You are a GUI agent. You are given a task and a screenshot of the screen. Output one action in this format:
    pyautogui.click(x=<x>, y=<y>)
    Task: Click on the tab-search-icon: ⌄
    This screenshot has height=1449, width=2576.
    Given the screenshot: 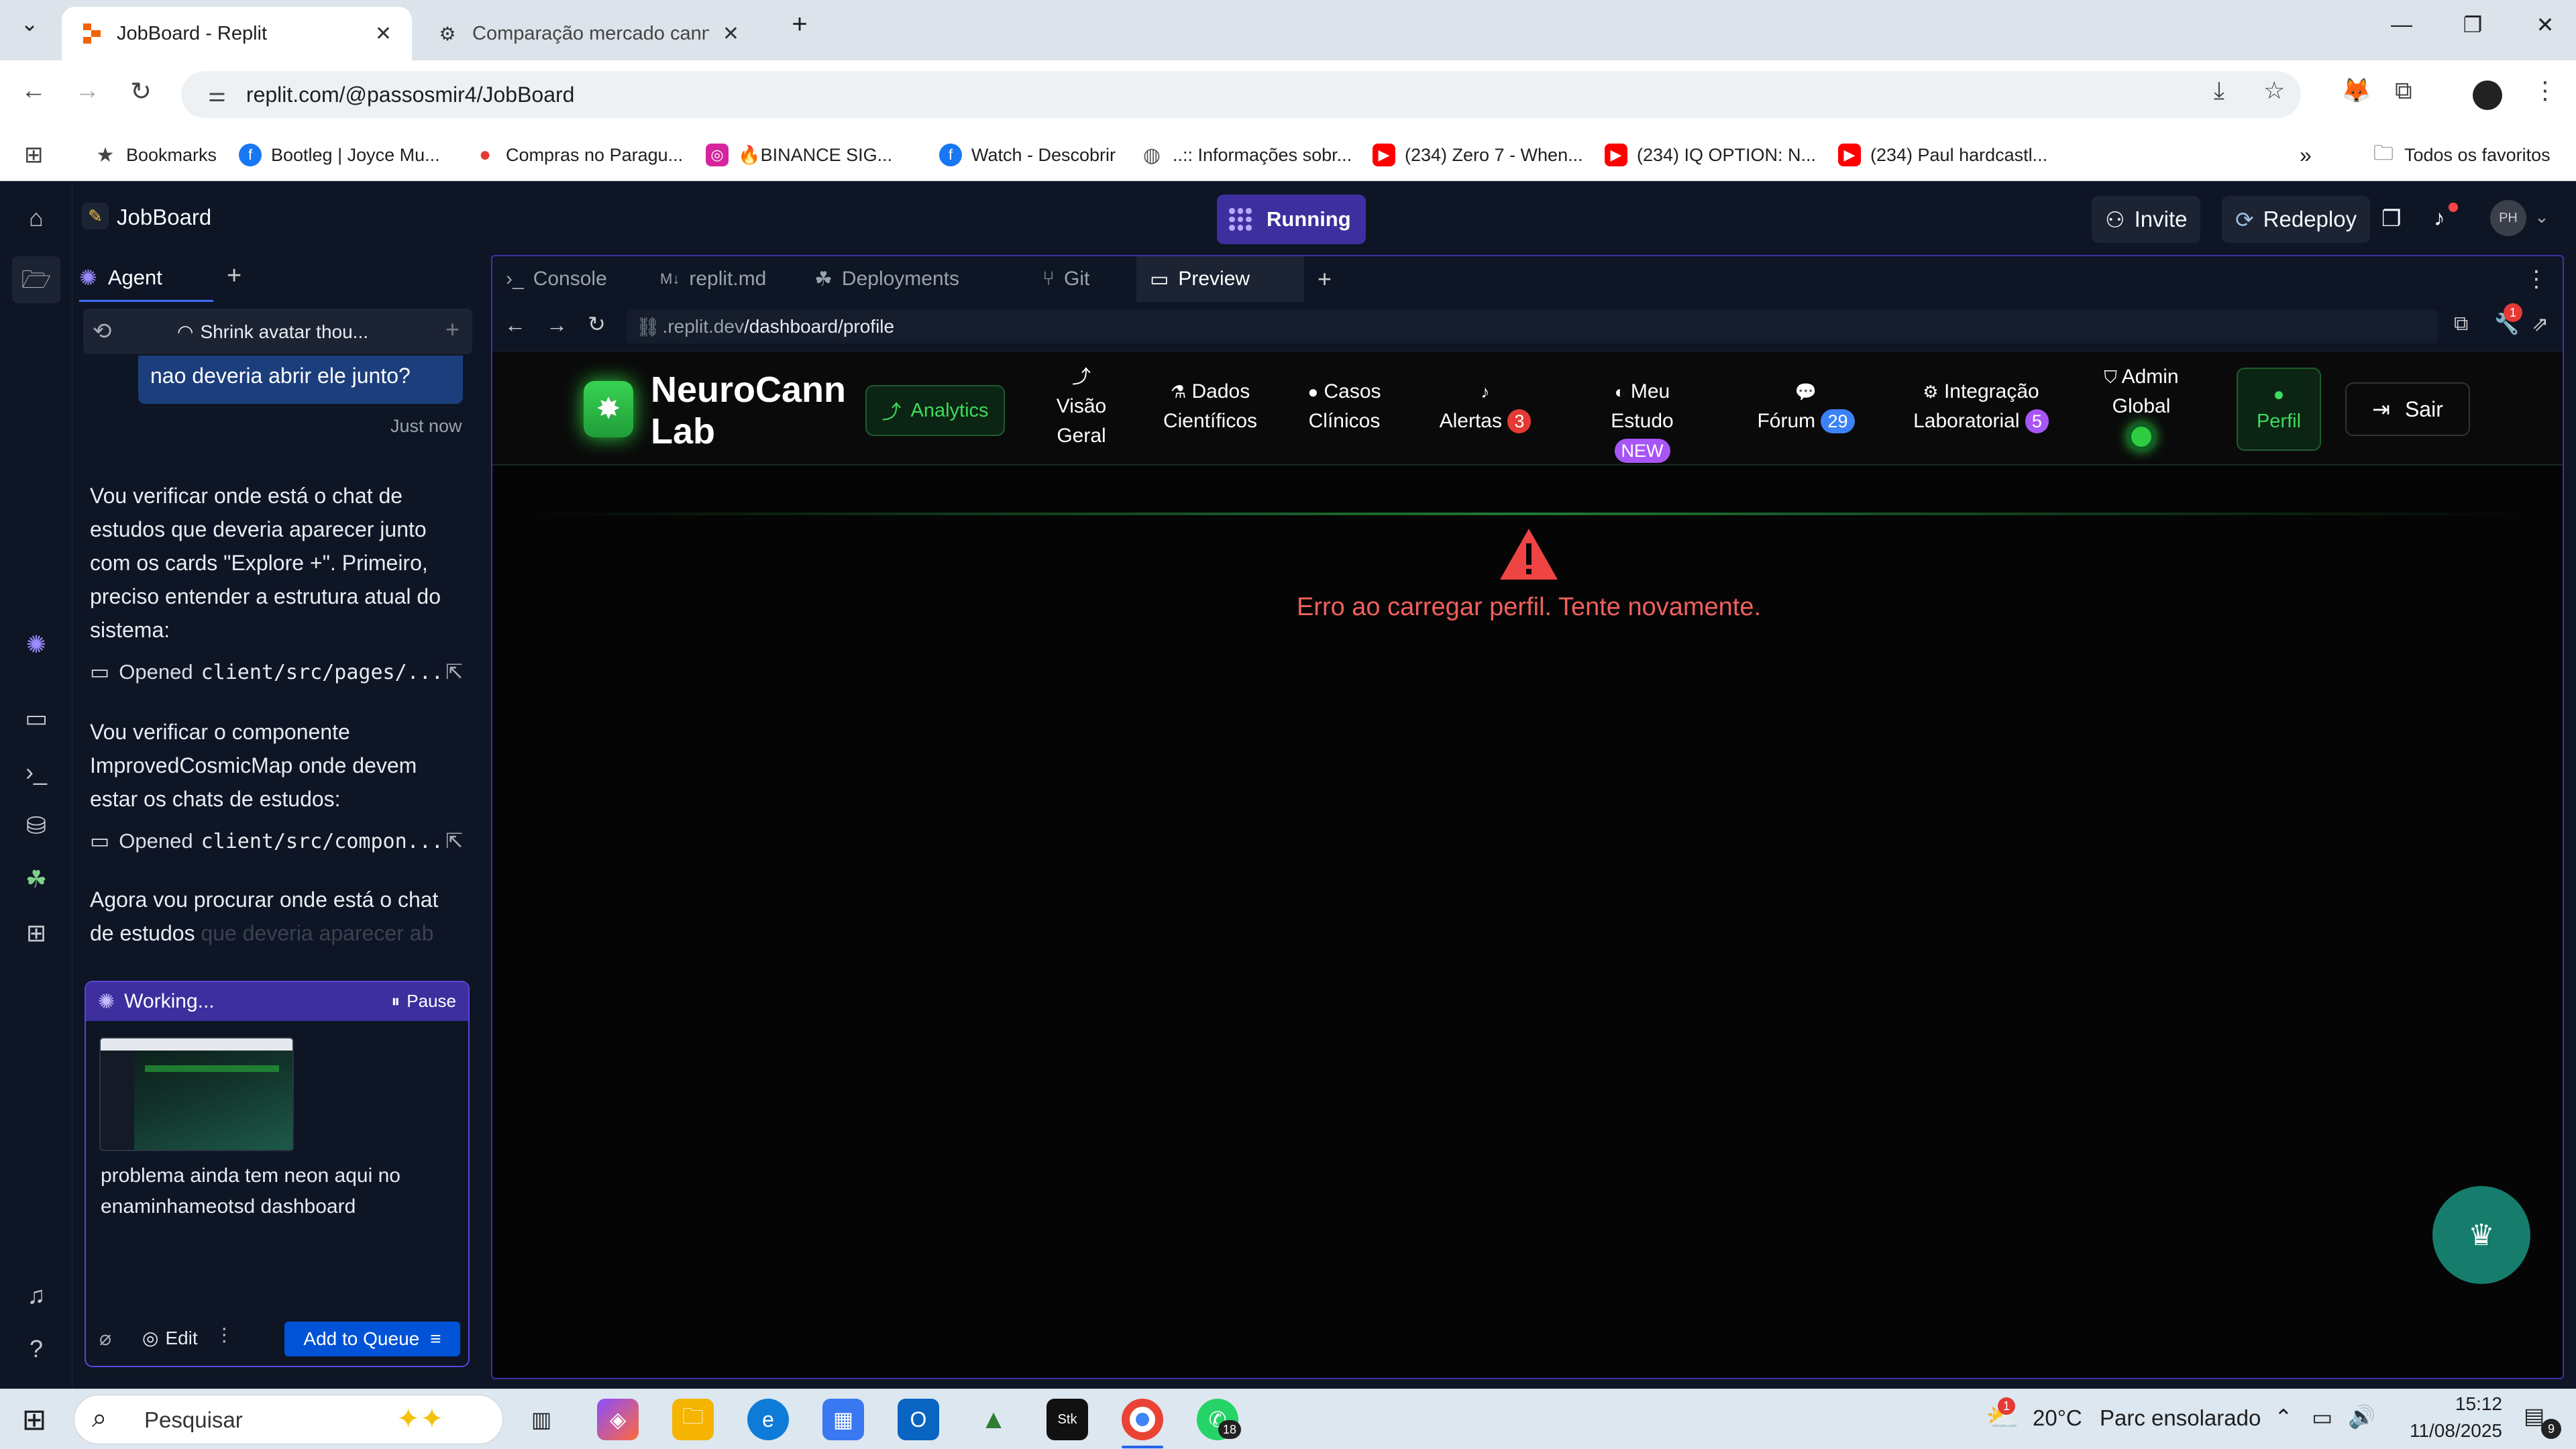 What is the action you would take?
    pyautogui.click(x=29, y=23)
    